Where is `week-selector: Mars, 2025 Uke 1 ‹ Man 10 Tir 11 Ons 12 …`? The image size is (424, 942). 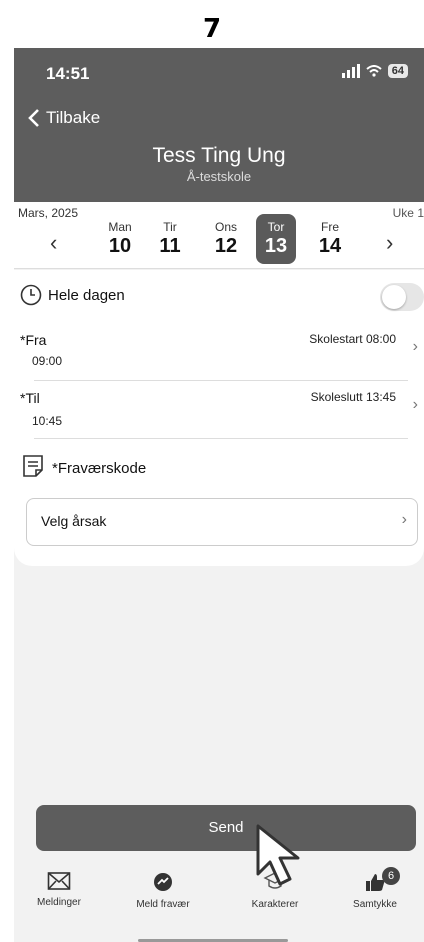
week-selector: Mars, 2025 Uke 1 ‹ Man 10 Tir 11 Ons 12 … is located at coordinates (219, 235).